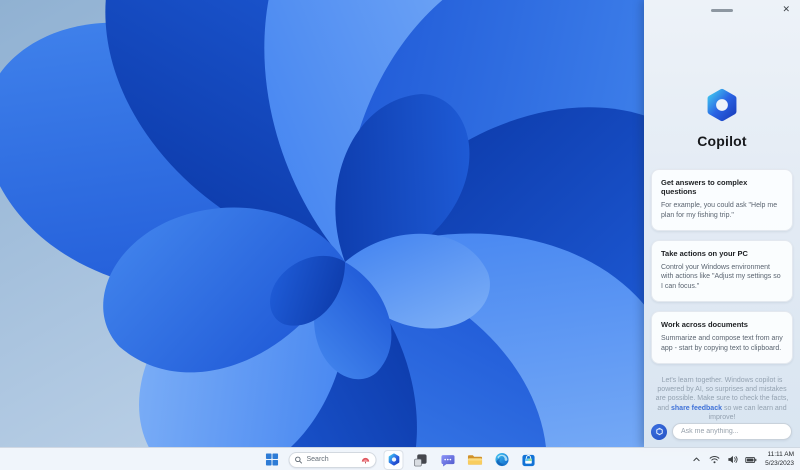 The width and height of the screenshot is (800, 470). I want to click on copilot-mini-icon, so click(659, 431).